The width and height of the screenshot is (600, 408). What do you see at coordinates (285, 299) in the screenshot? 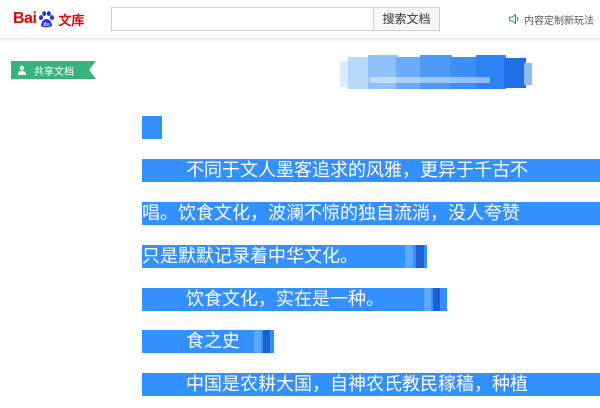
I see `paragraph-line: 饮食文化，实在是一种。` at bounding box center [285, 299].